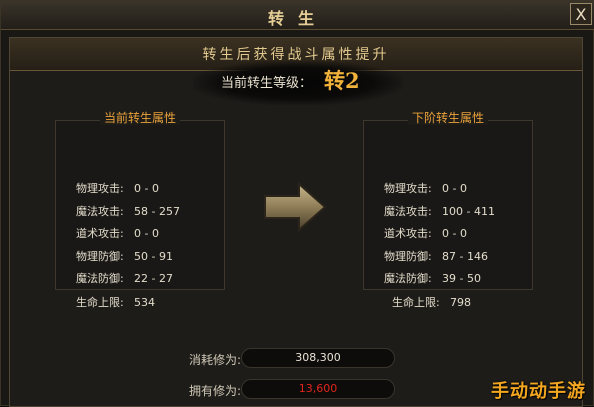 This screenshot has width=594, height=407. I want to click on attr-value: 50 - 91, so click(153, 256).